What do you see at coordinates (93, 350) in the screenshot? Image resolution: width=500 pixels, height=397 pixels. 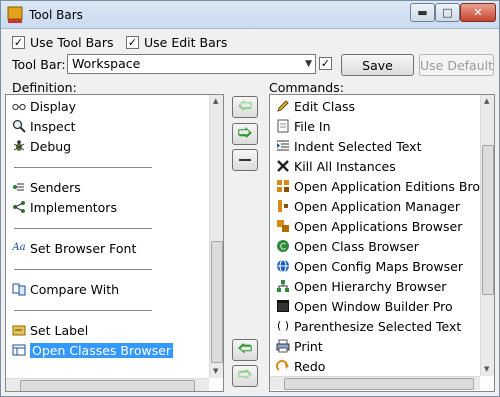 I see `list-item-selected: Open Classes Browser` at bounding box center [93, 350].